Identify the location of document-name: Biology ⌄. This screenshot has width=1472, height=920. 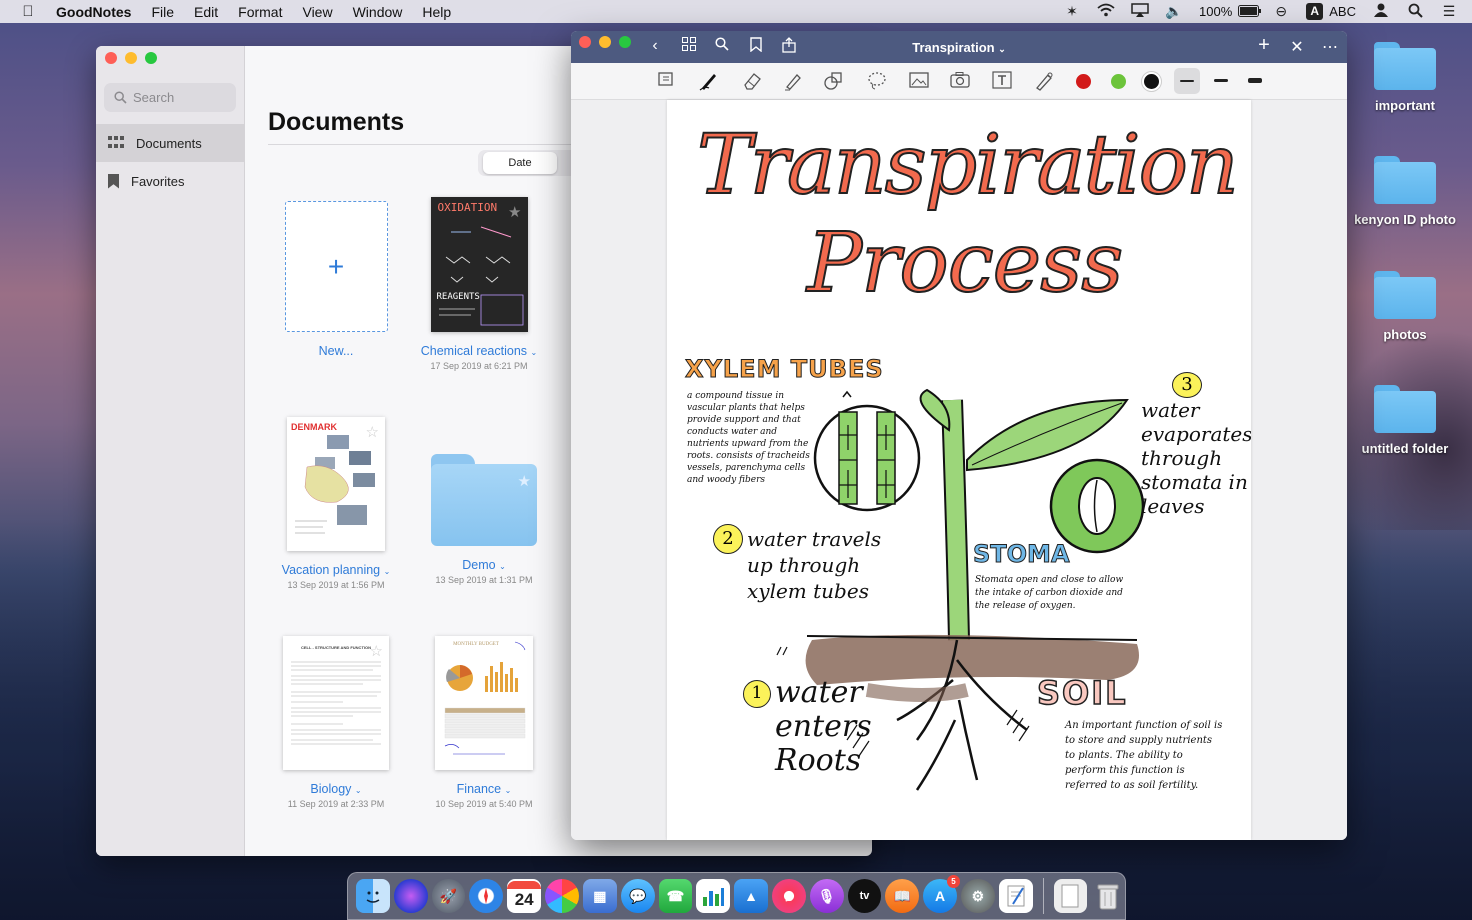
(336, 789).